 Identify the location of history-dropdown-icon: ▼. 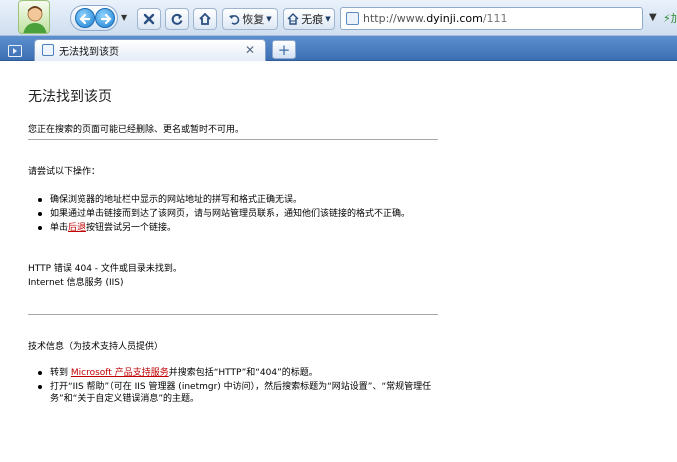
(124, 17).